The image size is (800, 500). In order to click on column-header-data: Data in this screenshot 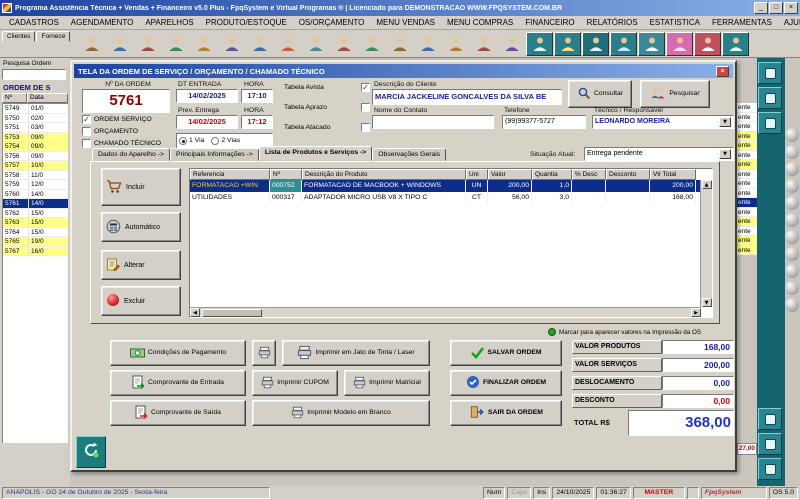, I will do `click(47, 98)`.